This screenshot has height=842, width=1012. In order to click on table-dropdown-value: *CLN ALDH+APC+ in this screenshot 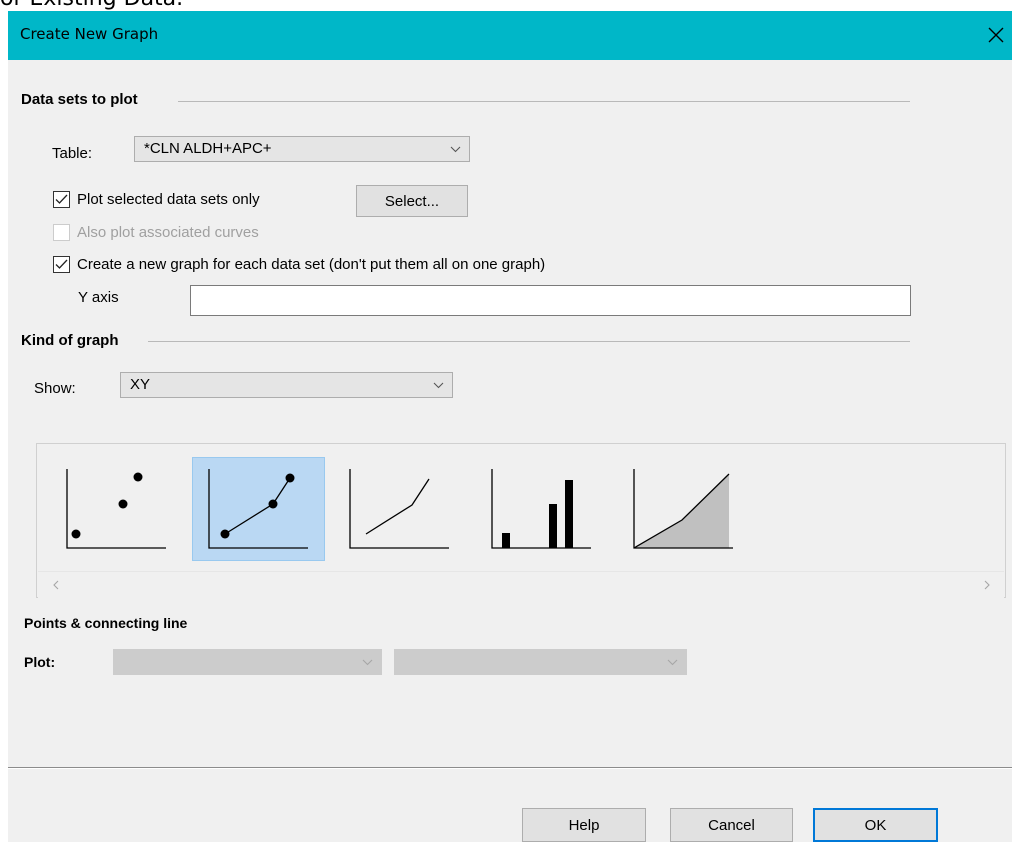, I will do `click(208, 148)`.